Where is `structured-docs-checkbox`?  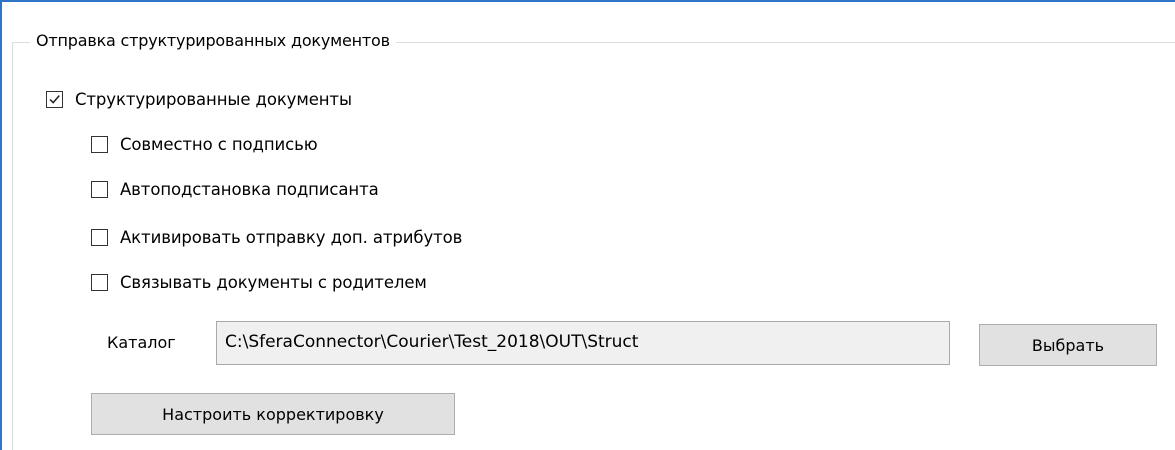 structured-docs-checkbox is located at coordinates (54, 99).